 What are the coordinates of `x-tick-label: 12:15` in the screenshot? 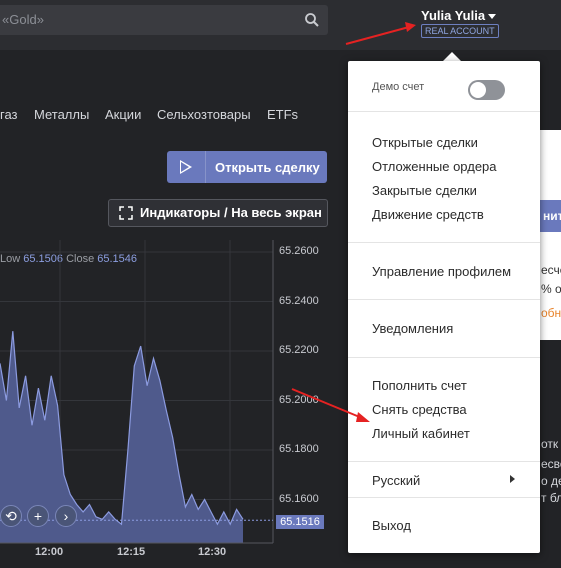 It's located at (131, 552).